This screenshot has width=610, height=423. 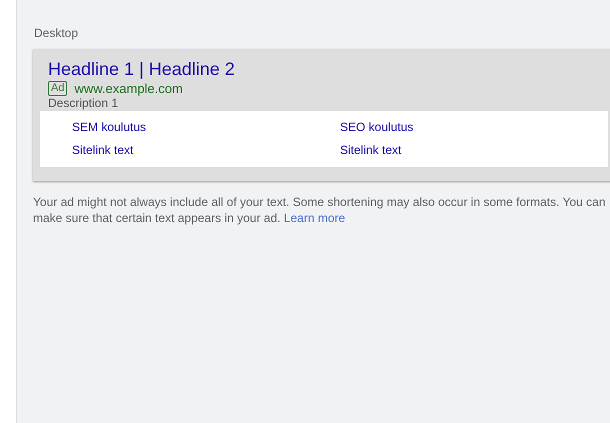 What do you see at coordinates (58, 88) in the screenshot?
I see `ad-badge: Ad` at bounding box center [58, 88].